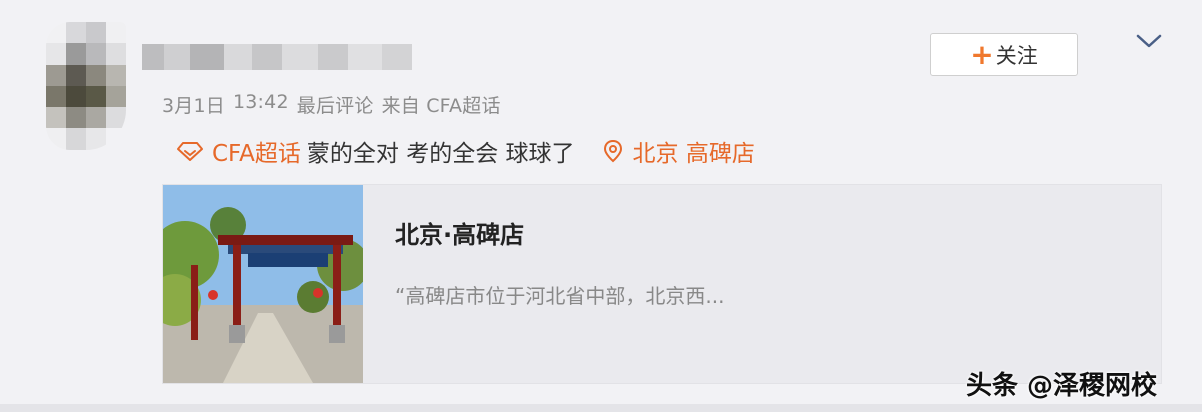 The image size is (1202, 412). Describe the element at coordinates (256, 154) in the screenshot. I see `topic-label: CFA超话` at that location.